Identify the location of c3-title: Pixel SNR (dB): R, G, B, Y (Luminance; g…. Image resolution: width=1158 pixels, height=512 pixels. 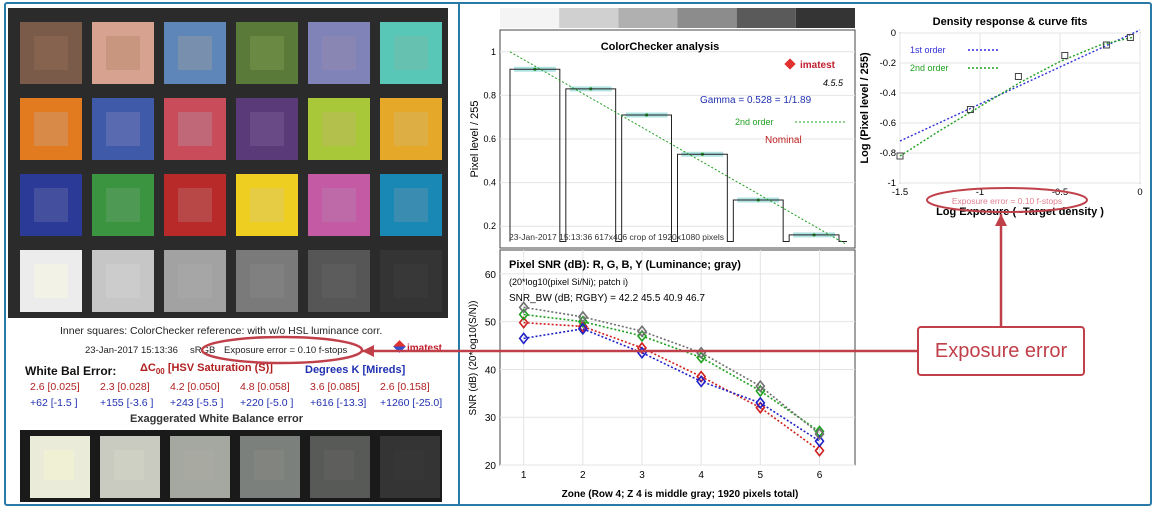
(625, 265).